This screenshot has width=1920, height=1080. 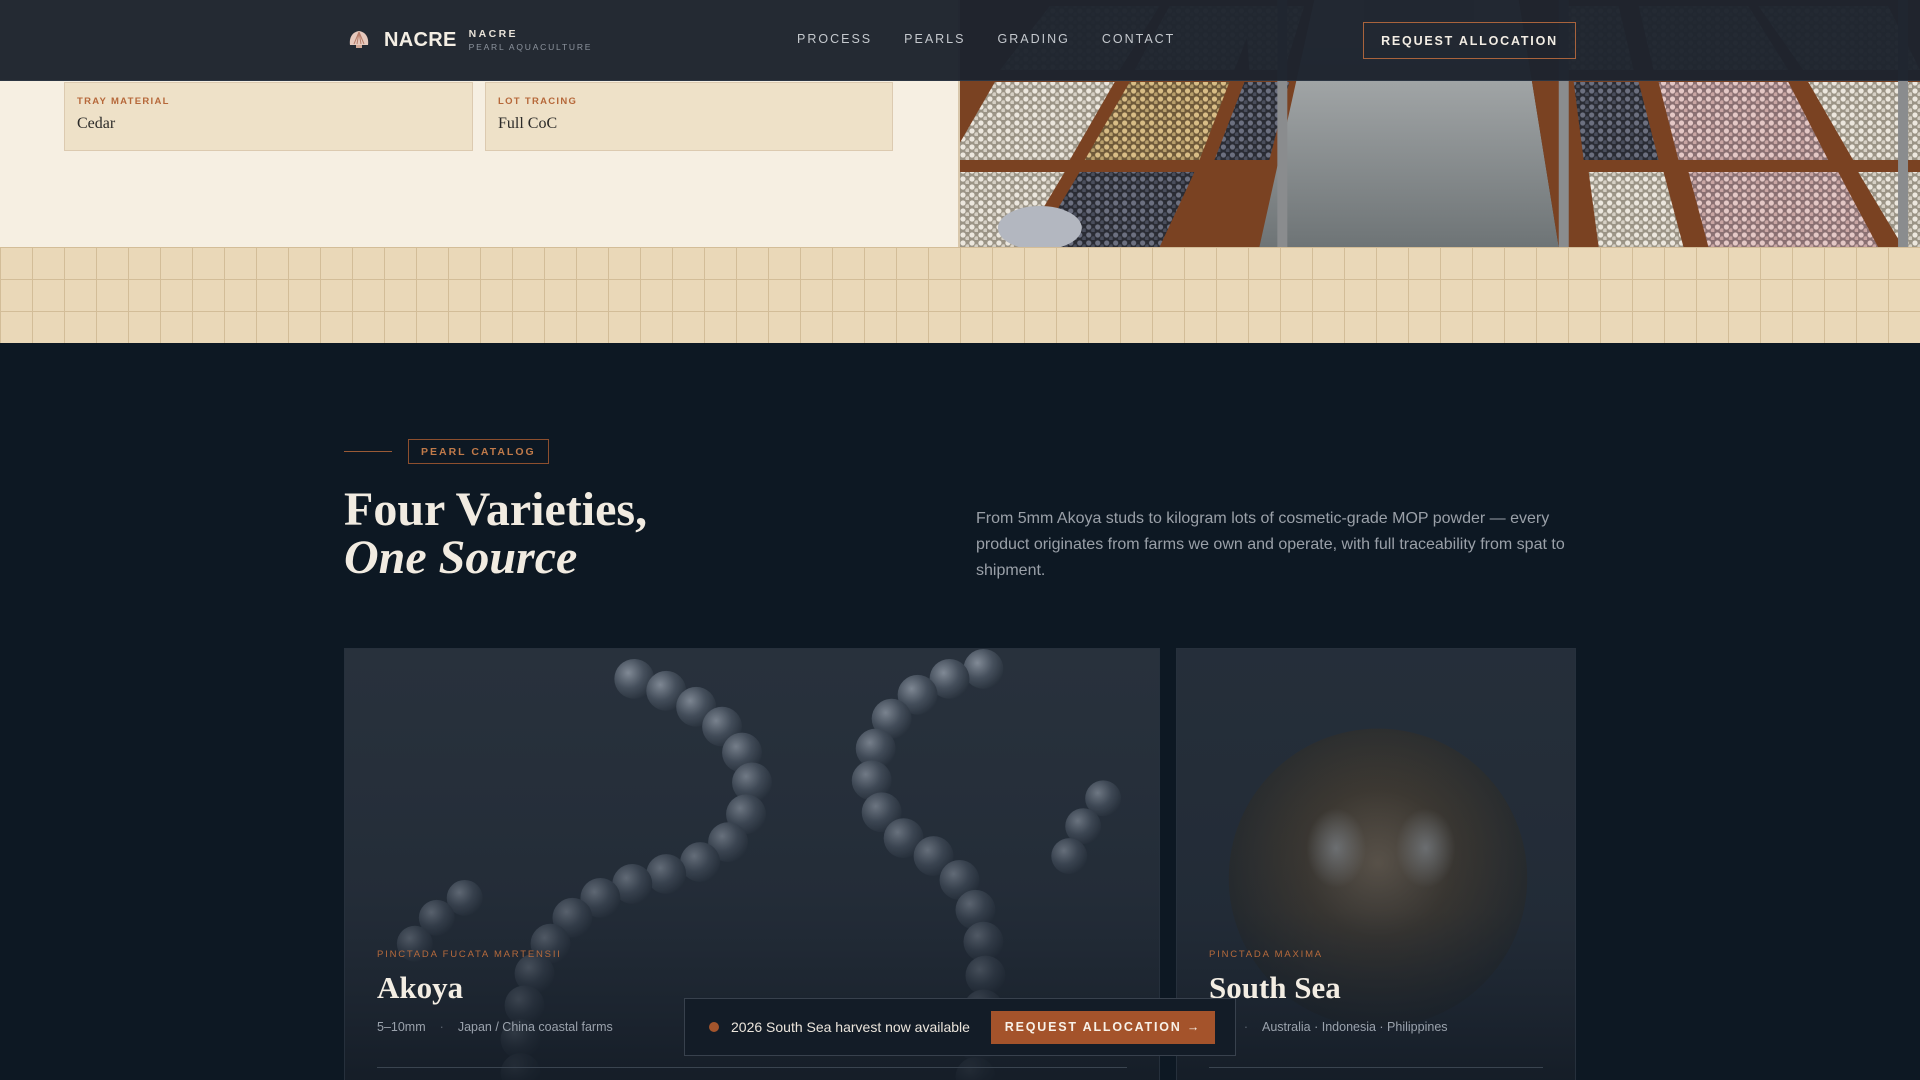 What do you see at coordinates (478, 451) in the screenshot?
I see `section-eyebrow-badge: PEARL CATALOG` at bounding box center [478, 451].